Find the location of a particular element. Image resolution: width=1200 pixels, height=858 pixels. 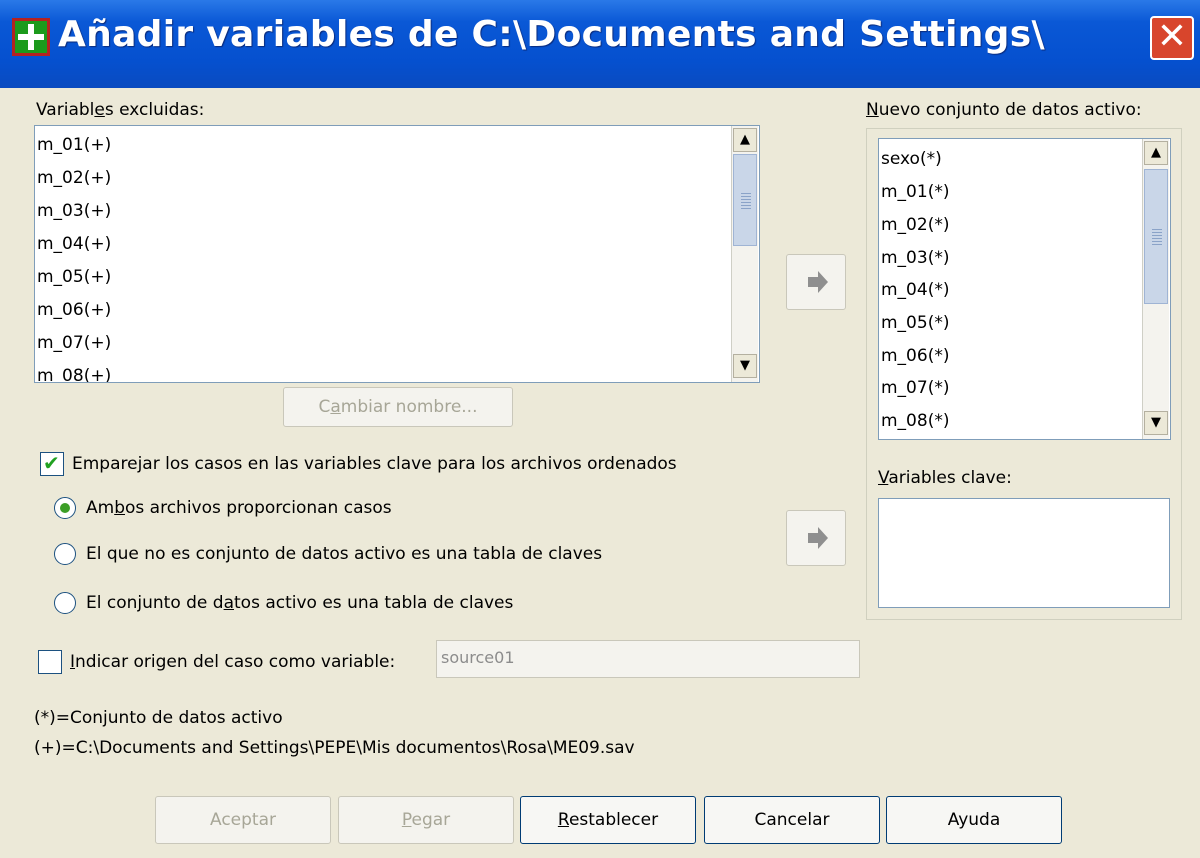

list-item: m_01(+) is located at coordinates (74, 145).